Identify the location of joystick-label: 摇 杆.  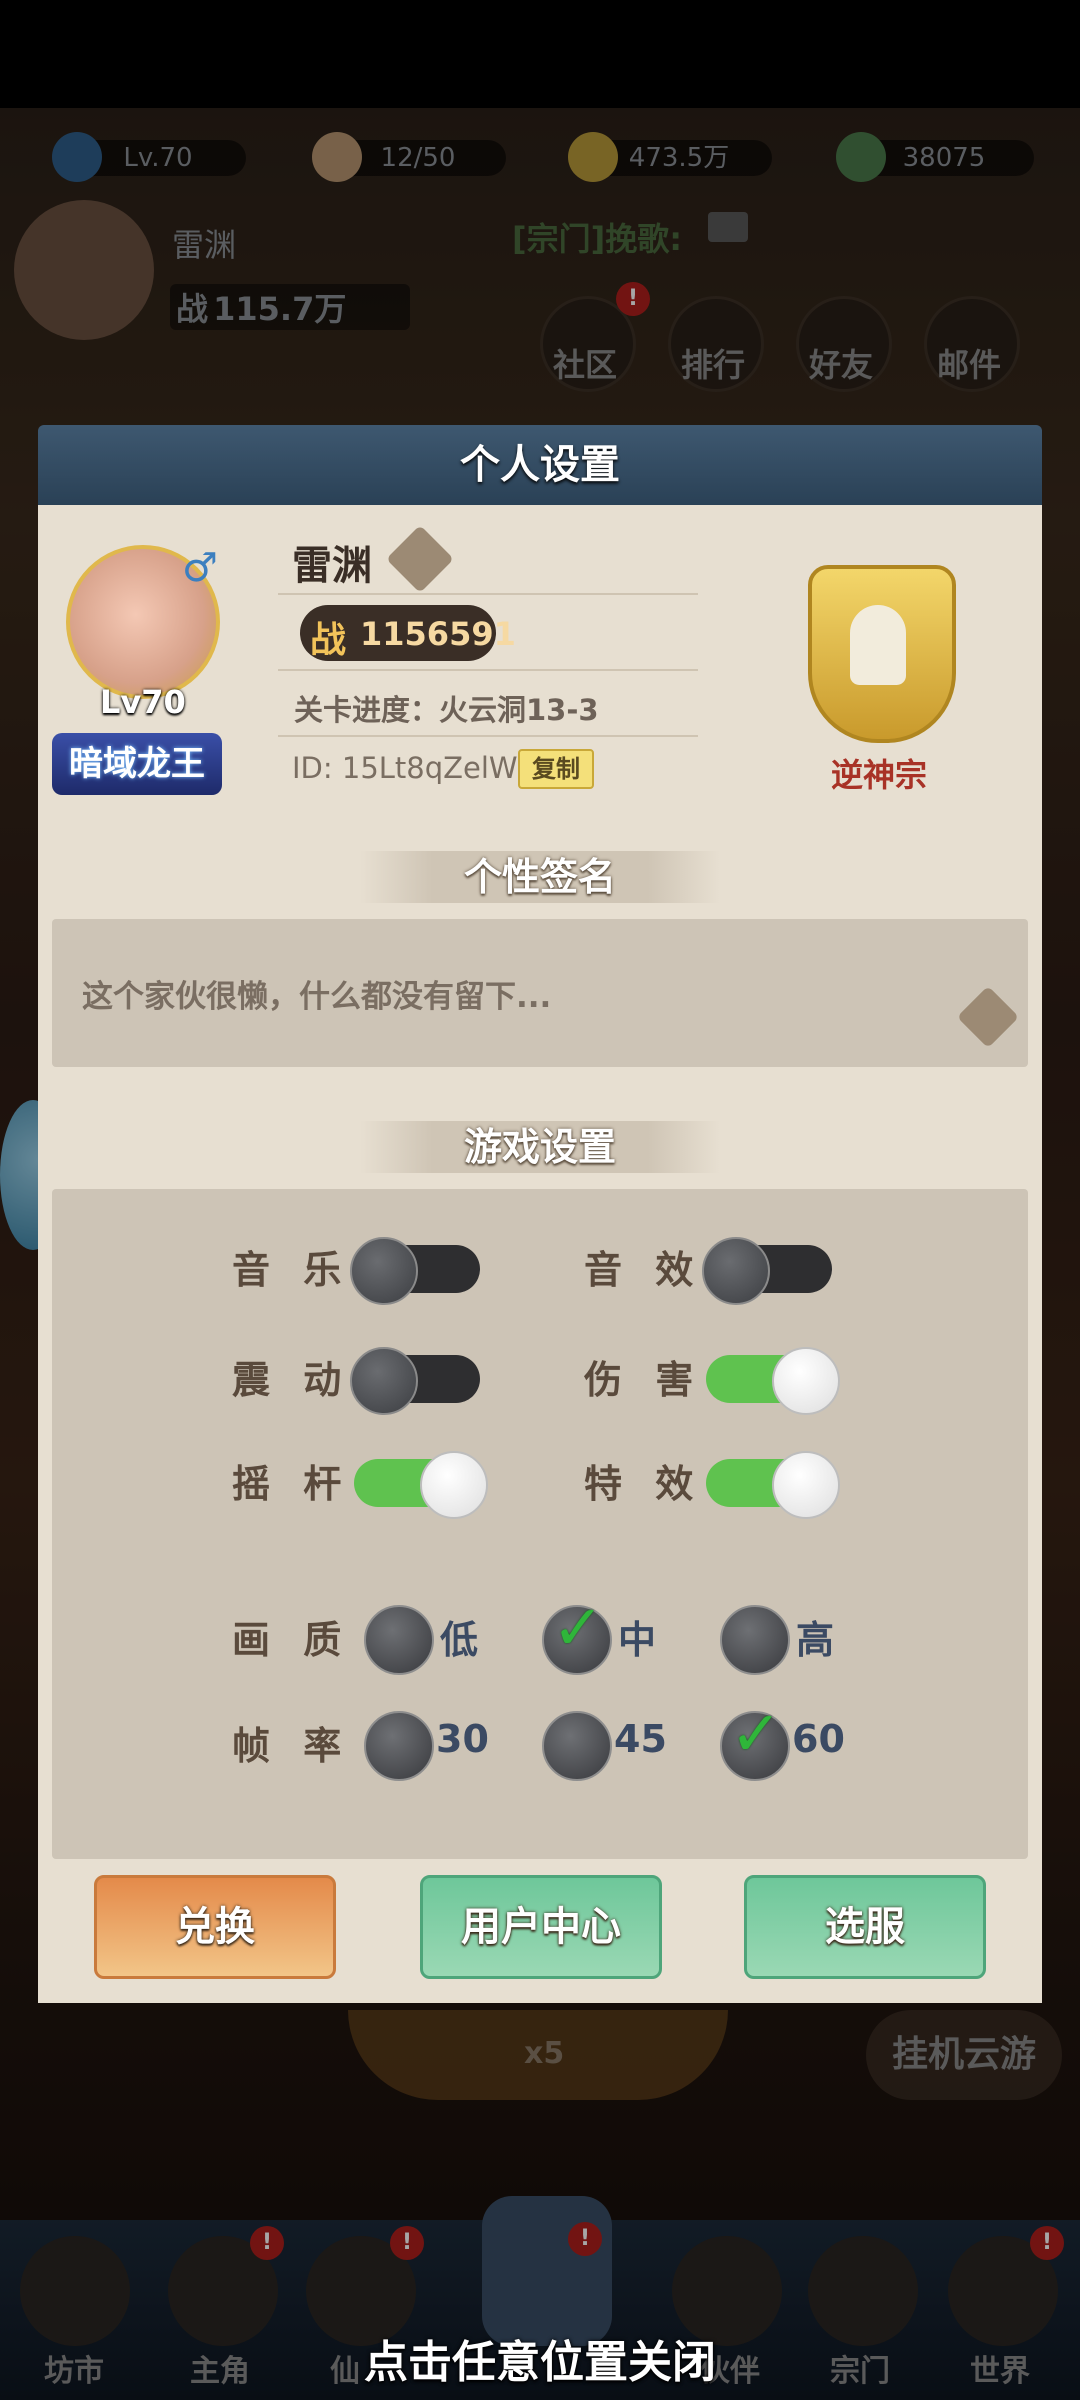
(292, 1483).